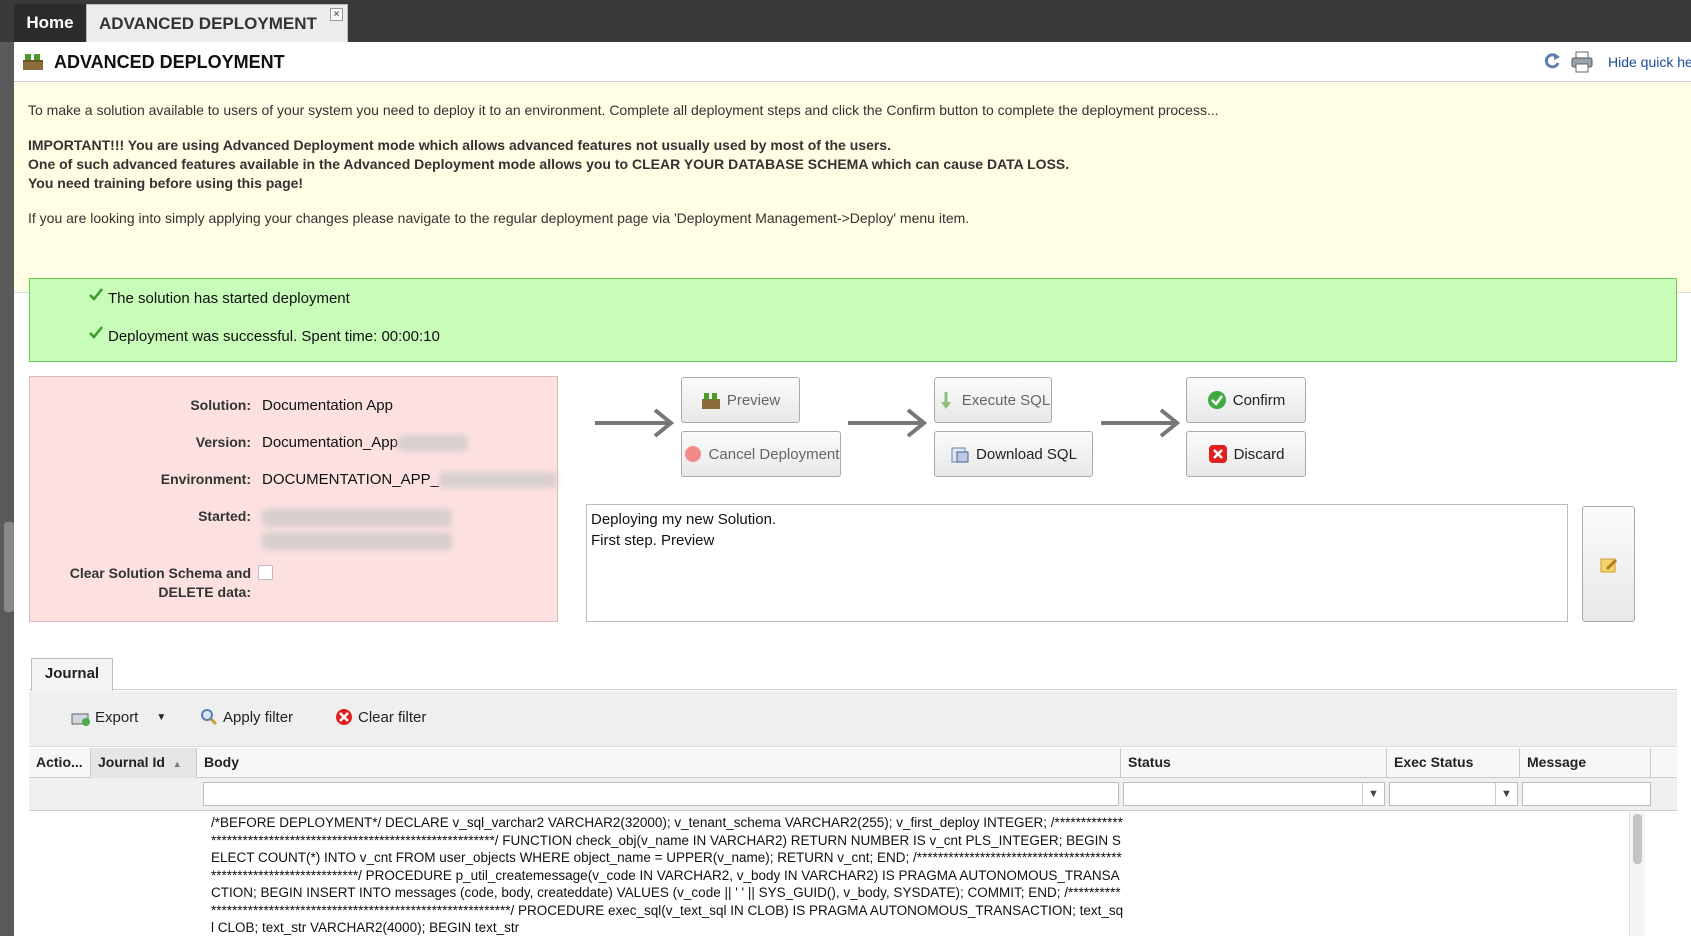 Image resolution: width=1691 pixels, height=936 pixels. What do you see at coordinates (229, 298) in the screenshot?
I see `message-started: The solution has started deployment` at bounding box center [229, 298].